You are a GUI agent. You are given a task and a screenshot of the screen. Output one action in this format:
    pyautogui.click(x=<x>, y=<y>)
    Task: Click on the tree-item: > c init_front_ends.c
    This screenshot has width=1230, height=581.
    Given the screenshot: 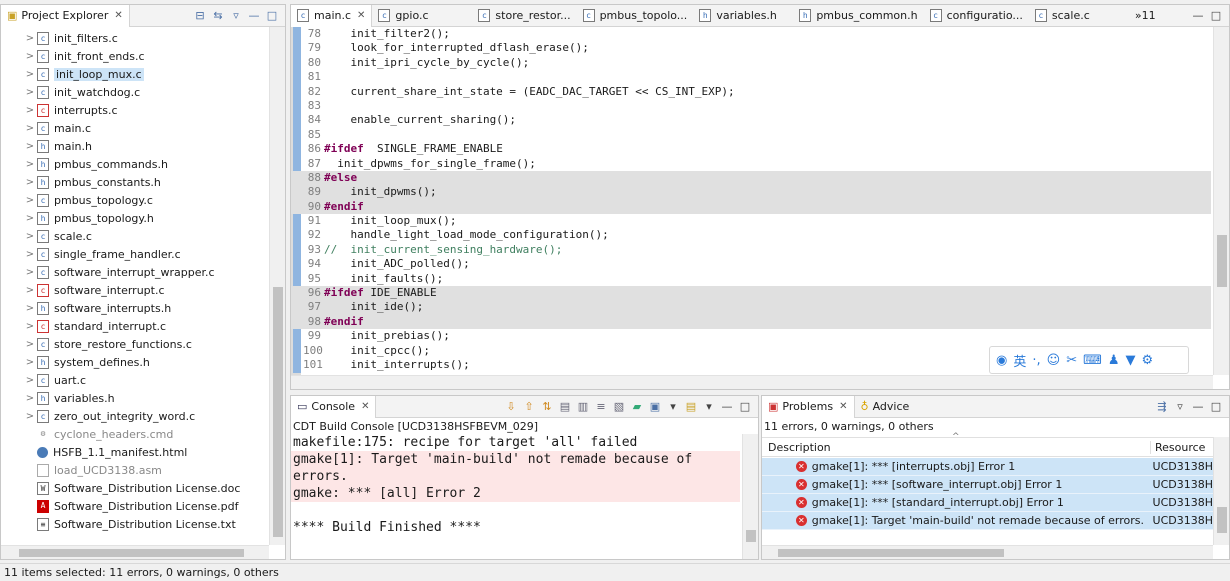 What is the action you would take?
    pyautogui.click(x=145, y=56)
    